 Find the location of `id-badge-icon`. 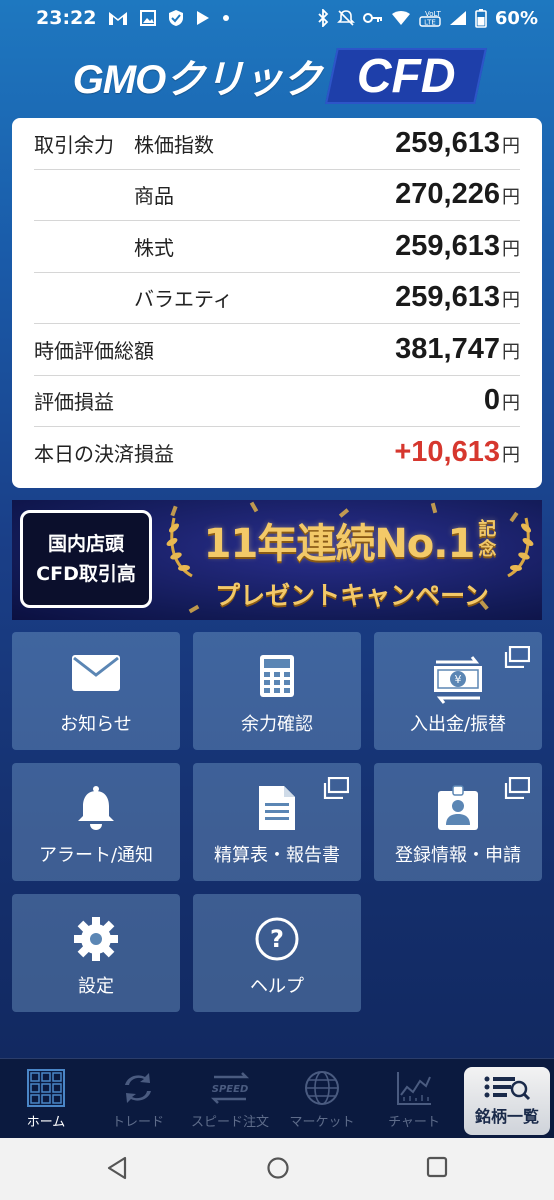

id-badge-icon is located at coordinates (458, 807).